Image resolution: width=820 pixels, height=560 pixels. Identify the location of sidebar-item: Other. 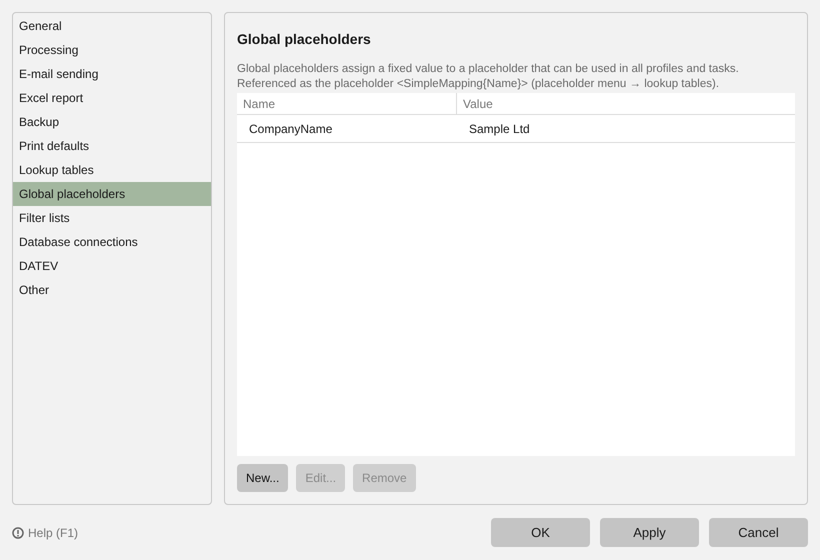
(112, 290).